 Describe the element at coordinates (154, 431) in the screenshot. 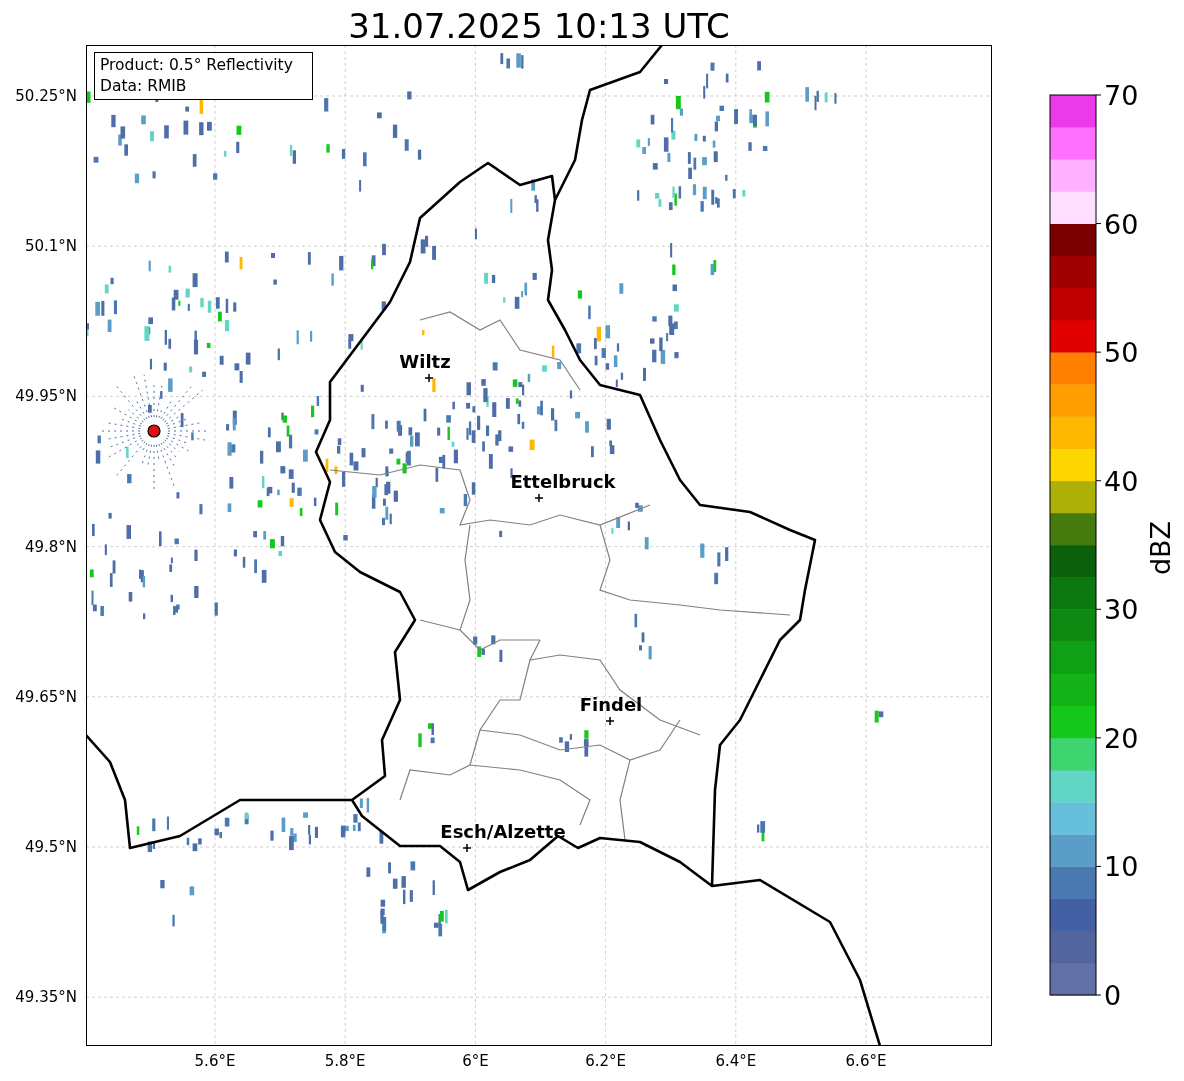

I see `radar-site-marker` at that location.